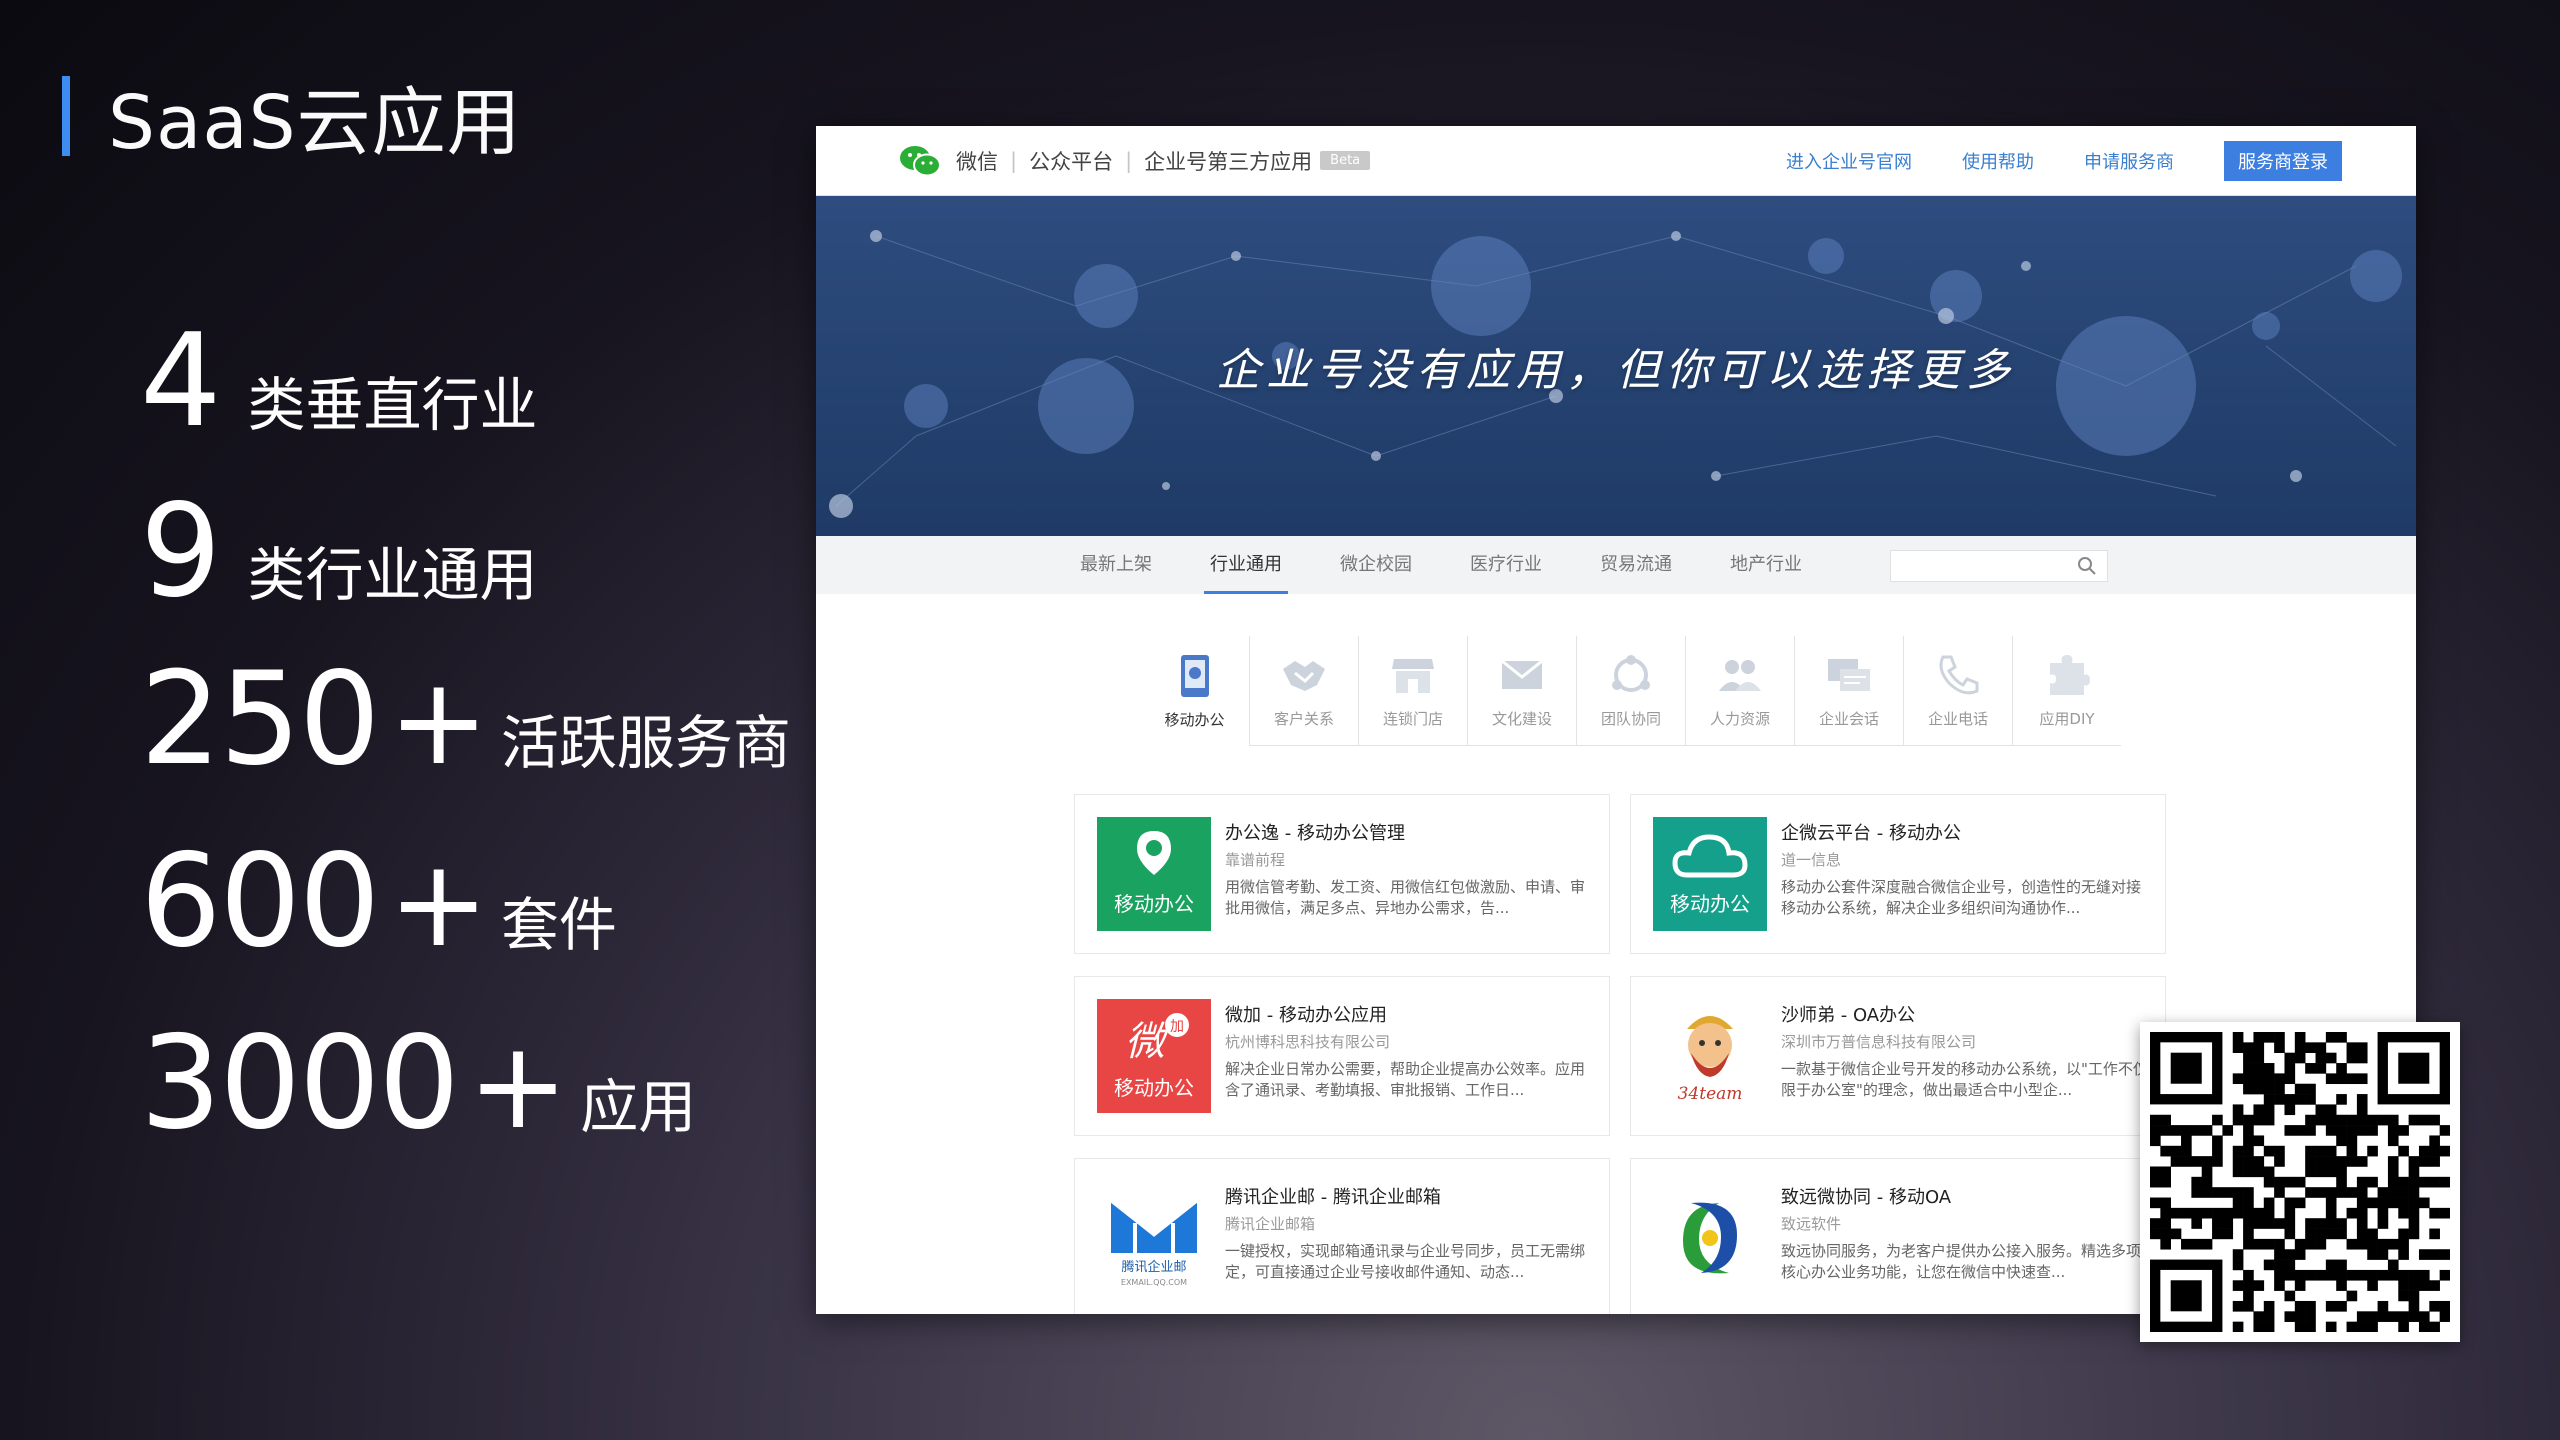 Image resolution: width=2560 pixels, height=1440 pixels. I want to click on stat-number: 4, so click(180, 381).